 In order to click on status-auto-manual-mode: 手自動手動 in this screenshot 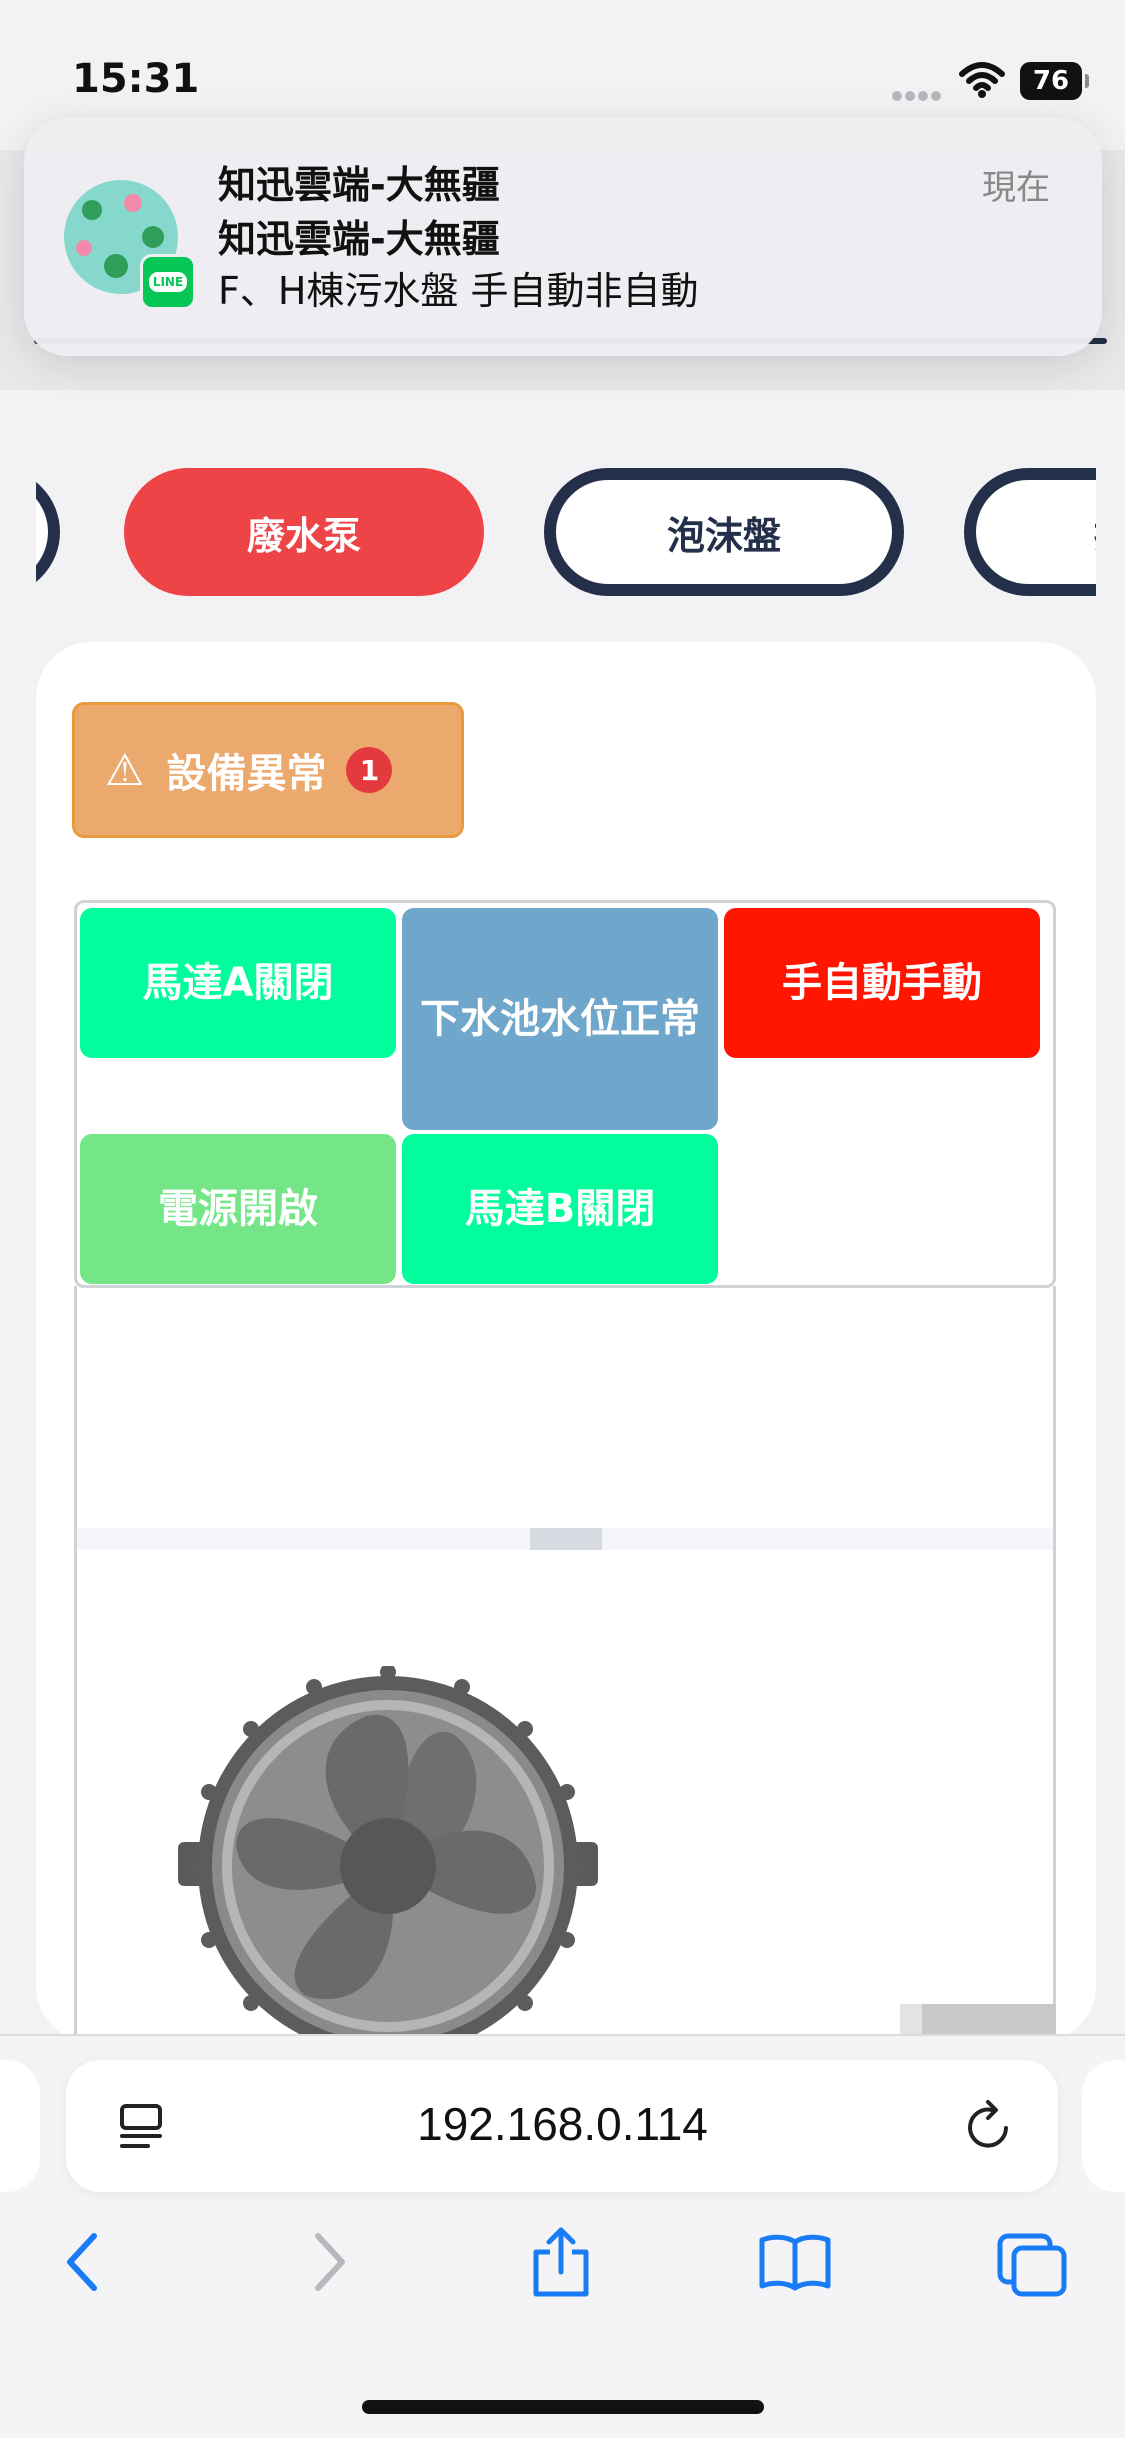, I will do `click(882, 983)`.